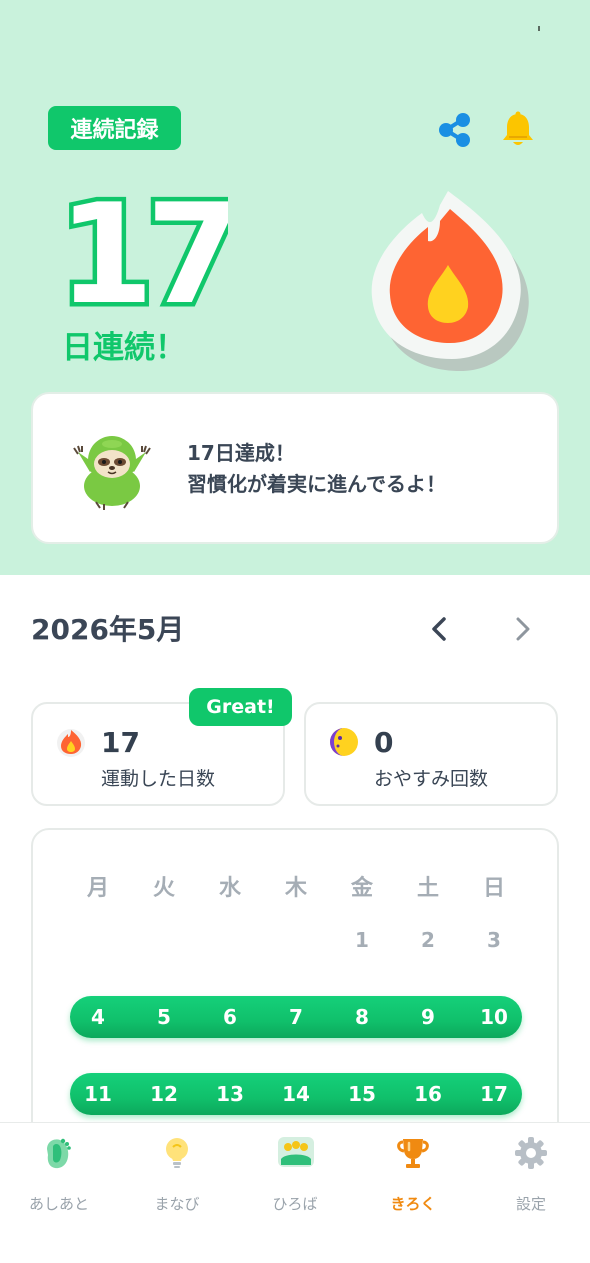 This screenshot has width=590, height=1263. I want to click on sloth-mascot-icon, so click(112, 468).